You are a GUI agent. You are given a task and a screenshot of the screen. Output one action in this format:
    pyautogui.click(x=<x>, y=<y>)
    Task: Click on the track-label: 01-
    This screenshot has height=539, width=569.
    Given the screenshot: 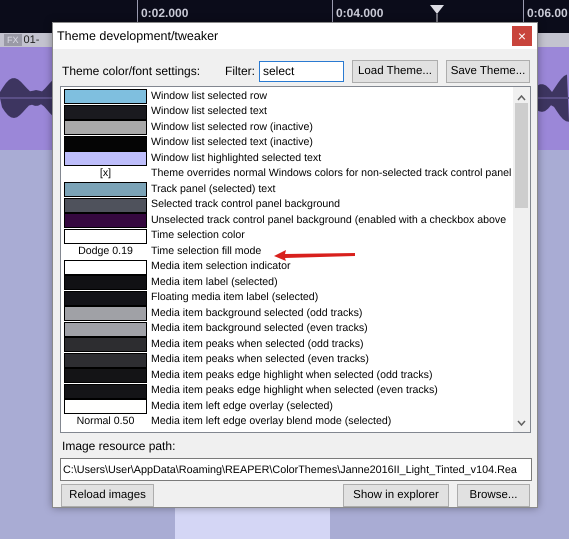 What is the action you would take?
    pyautogui.click(x=32, y=40)
    